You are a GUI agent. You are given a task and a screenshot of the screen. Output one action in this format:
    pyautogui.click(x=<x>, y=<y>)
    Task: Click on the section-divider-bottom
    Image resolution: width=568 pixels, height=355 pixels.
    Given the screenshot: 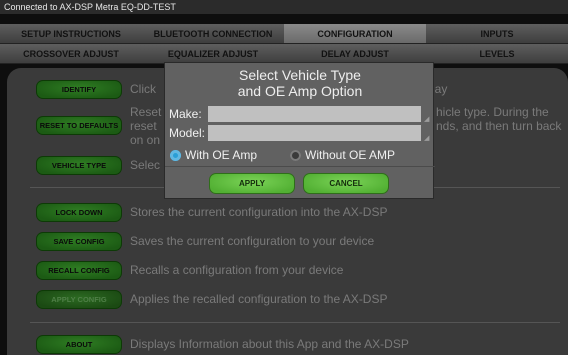 What is the action you would take?
    pyautogui.click(x=295, y=322)
    